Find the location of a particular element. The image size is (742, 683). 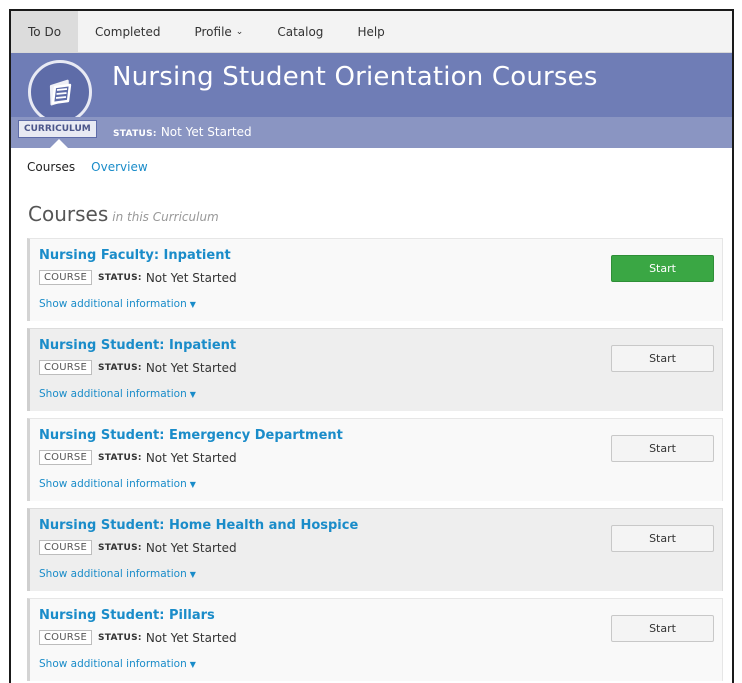

nav-help-label: Help is located at coordinates (371, 31).